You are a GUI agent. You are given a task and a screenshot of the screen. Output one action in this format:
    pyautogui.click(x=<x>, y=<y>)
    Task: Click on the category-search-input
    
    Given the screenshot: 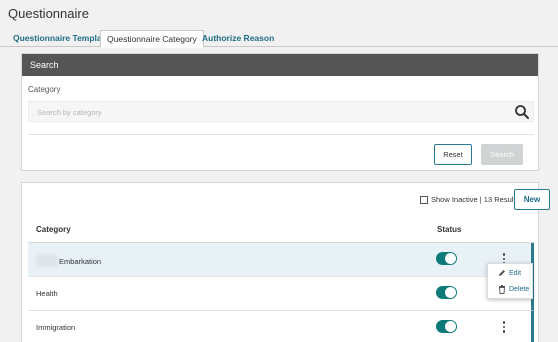 What is the action you would take?
    pyautogui.click(x=264, y=112)
    